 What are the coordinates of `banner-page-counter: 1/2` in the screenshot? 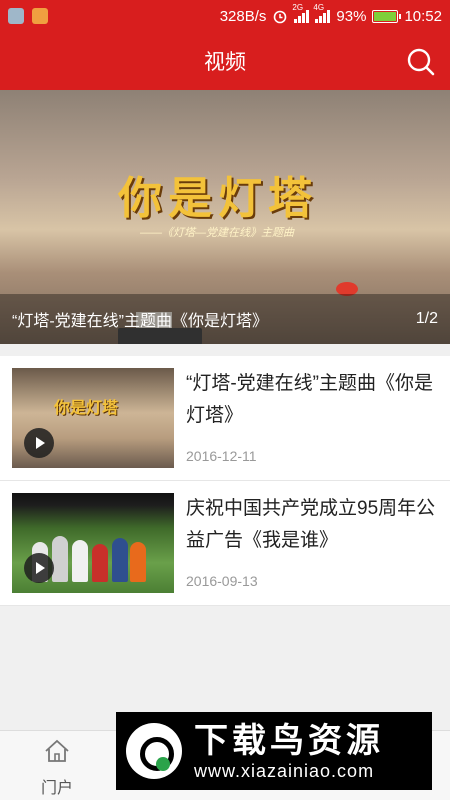 It's located at (426, 318).